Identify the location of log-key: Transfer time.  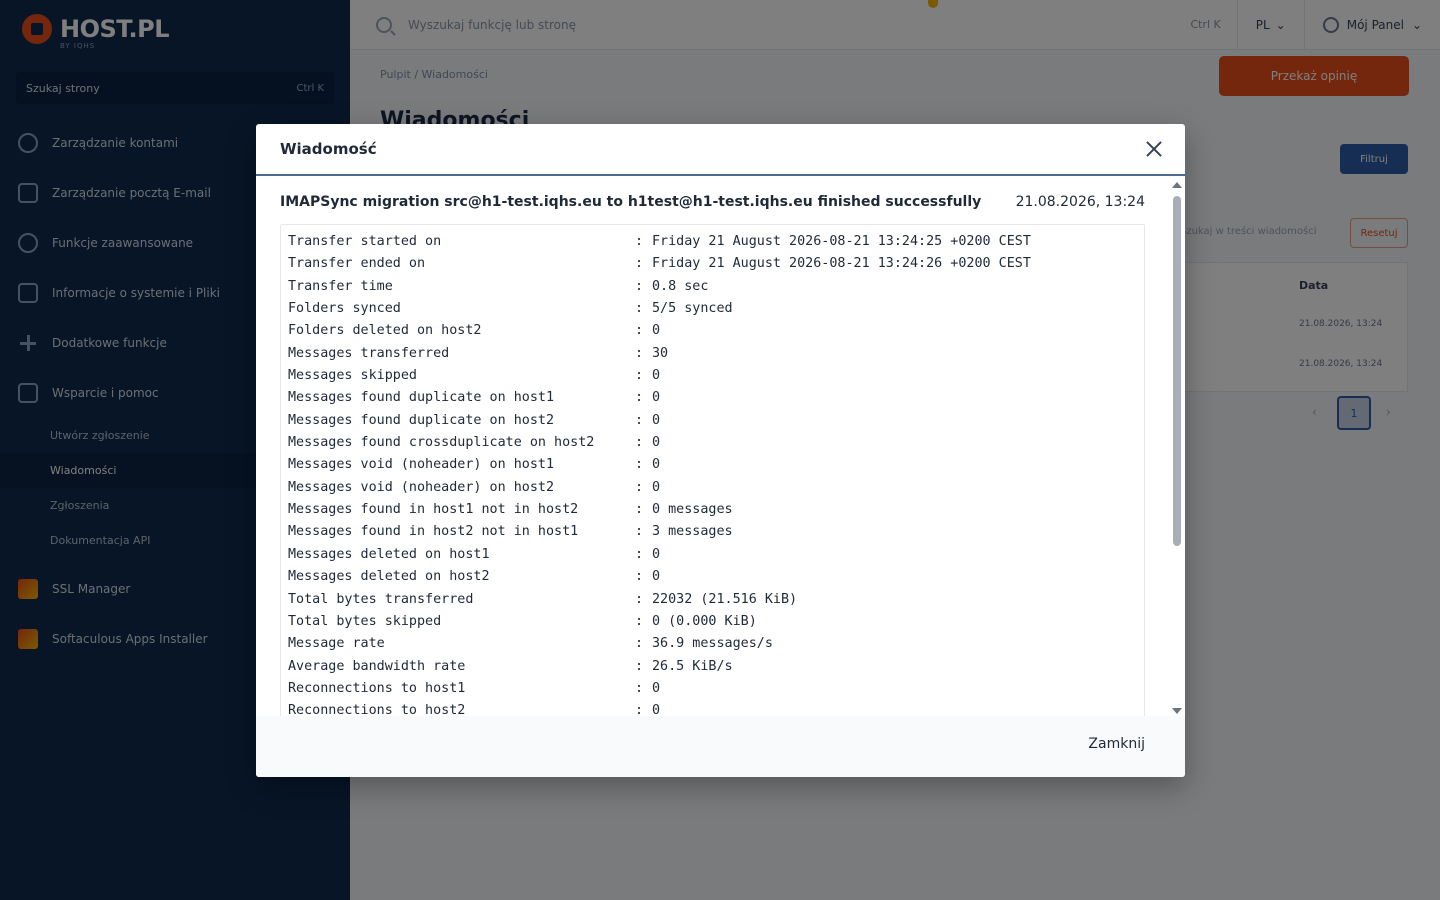
(340, 286).